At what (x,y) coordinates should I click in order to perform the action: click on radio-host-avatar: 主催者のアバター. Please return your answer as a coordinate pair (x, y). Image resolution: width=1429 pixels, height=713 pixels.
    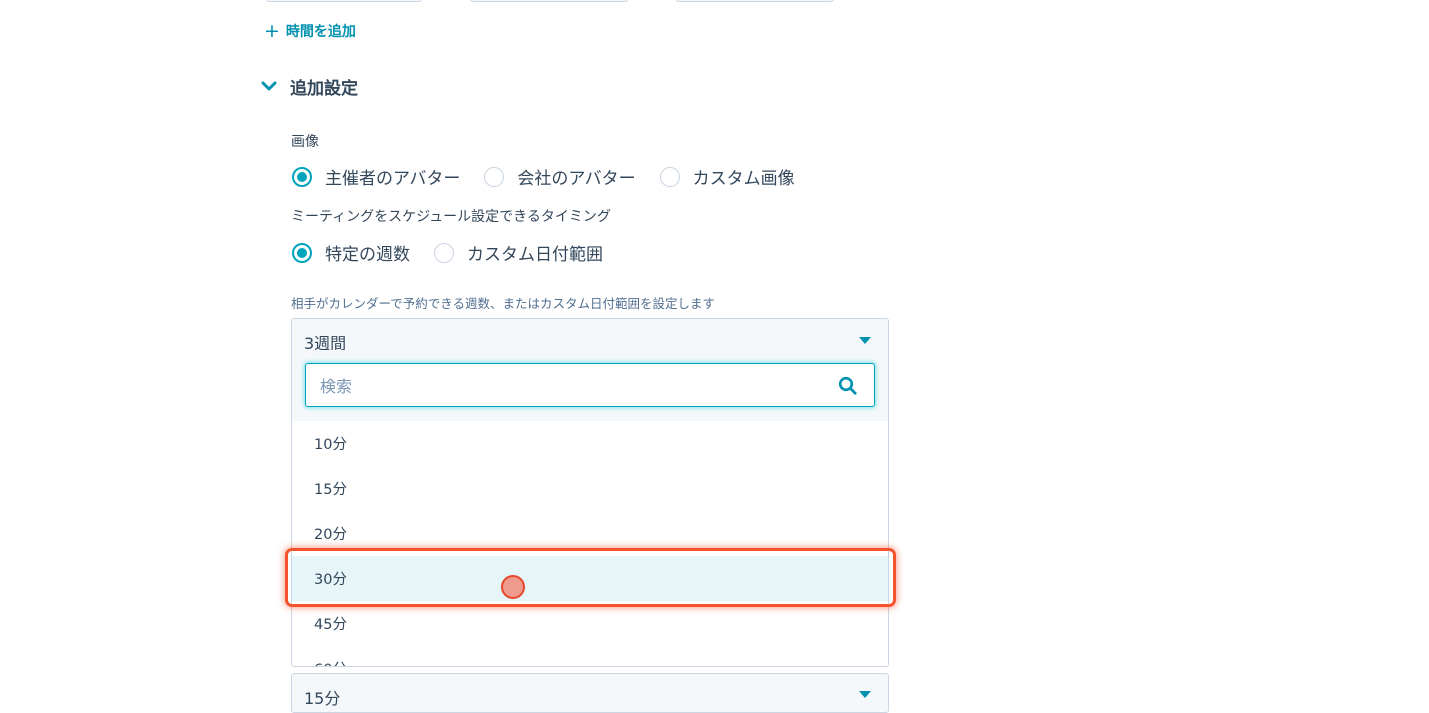
    Looking at the image, I should click on (376, 176).